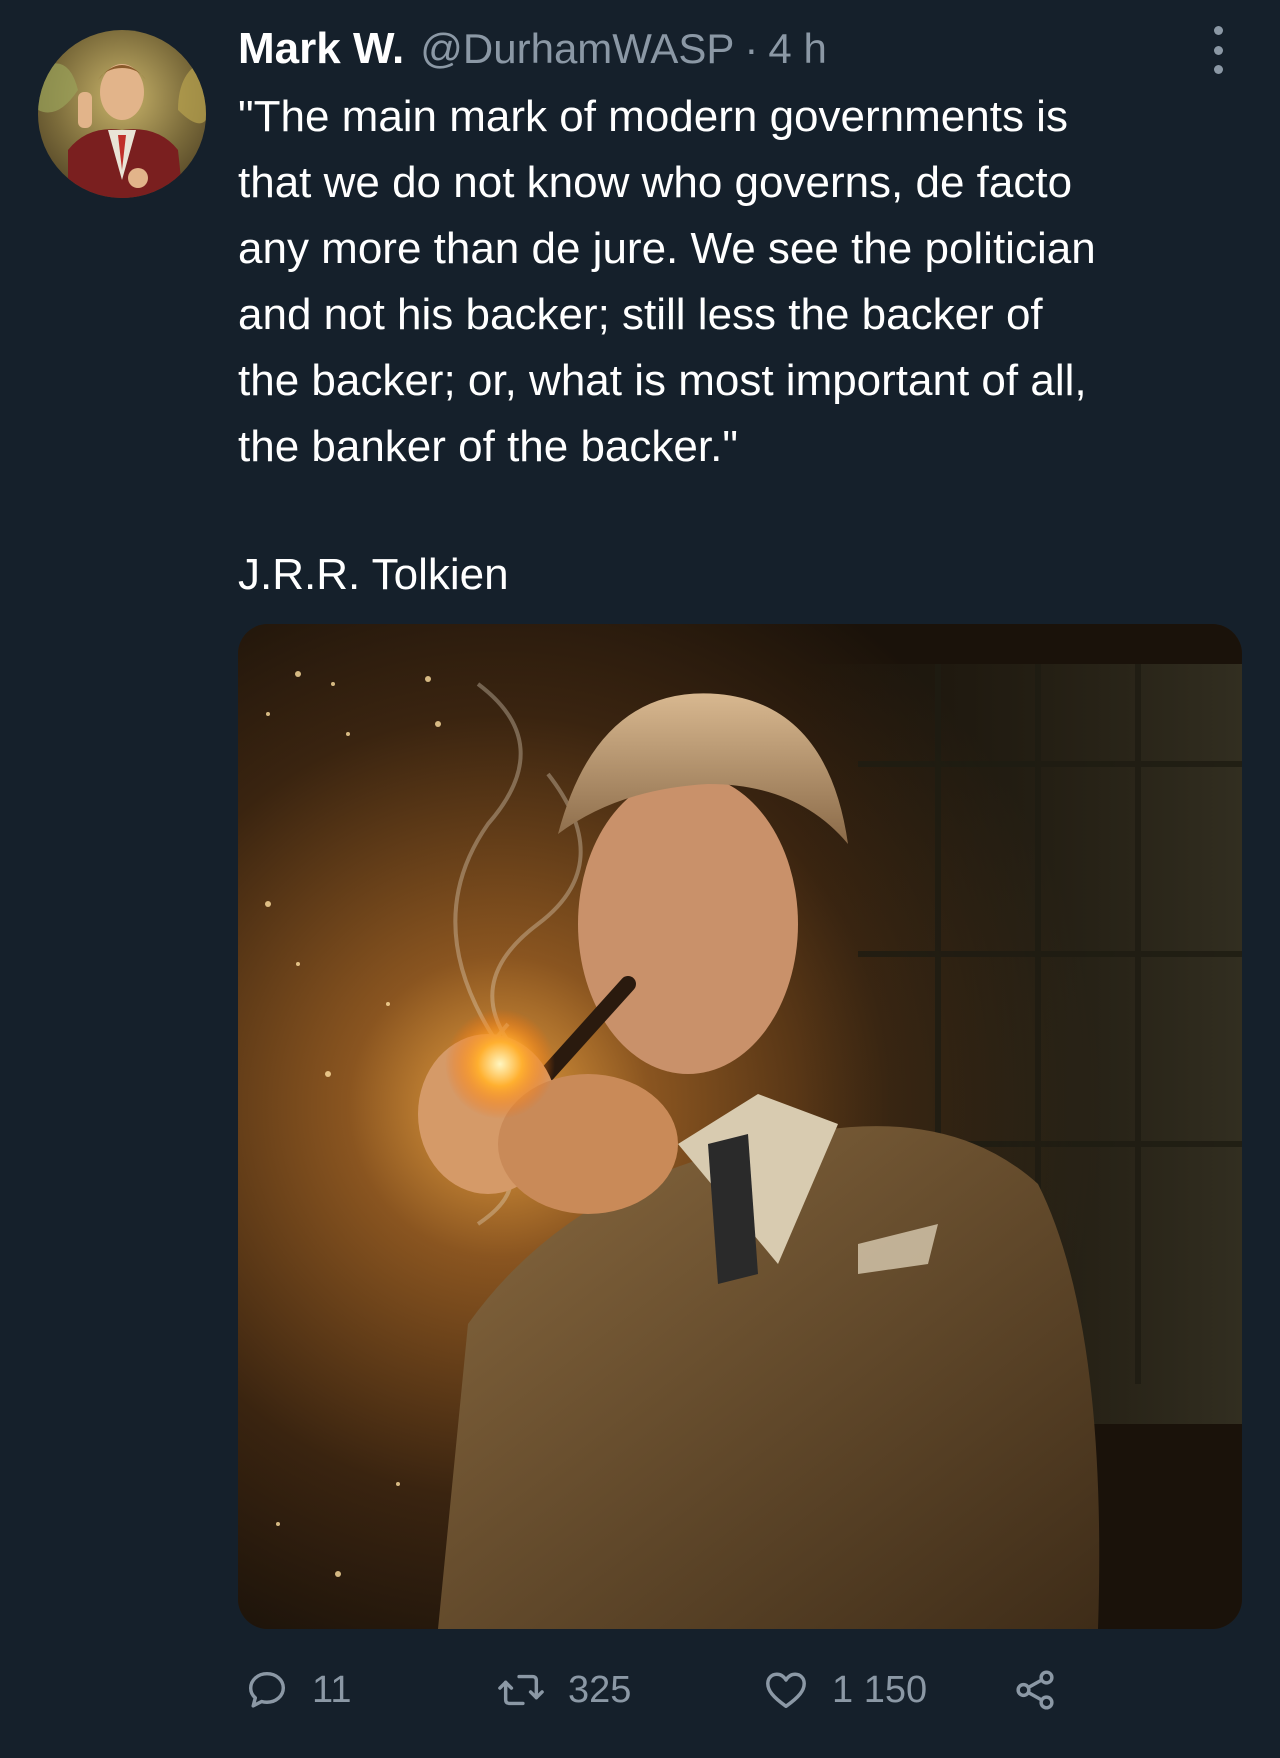 This screenshot has height=1758, width=1280. I want to click on heart-icon, so click(786, 1690).